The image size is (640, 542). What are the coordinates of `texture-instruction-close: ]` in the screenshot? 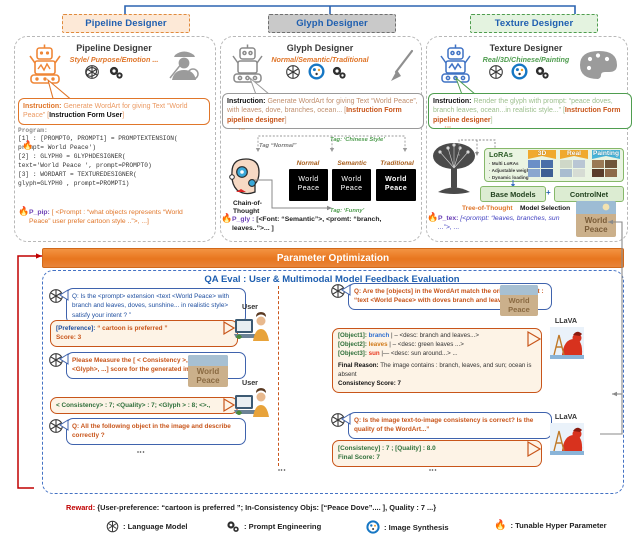 It's located at (491, 120).